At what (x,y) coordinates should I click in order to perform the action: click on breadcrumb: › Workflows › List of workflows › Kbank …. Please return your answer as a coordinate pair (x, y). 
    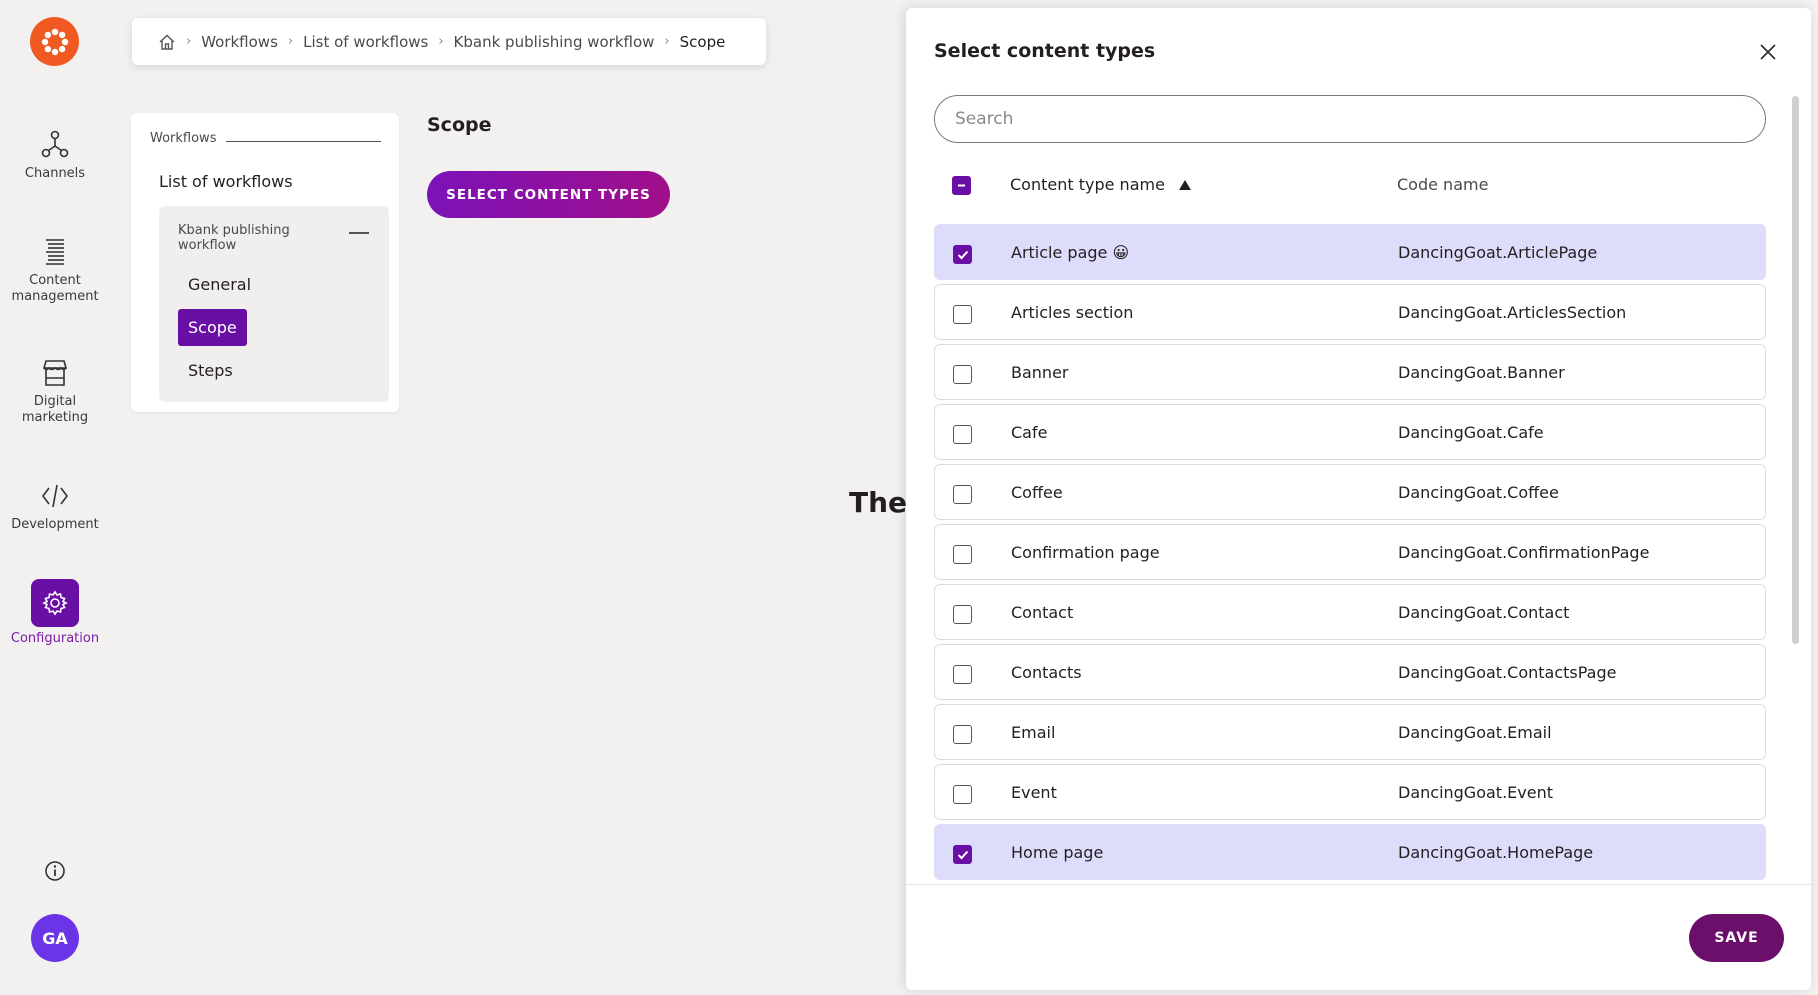
    Looking at the image, I should click on (449, 41).